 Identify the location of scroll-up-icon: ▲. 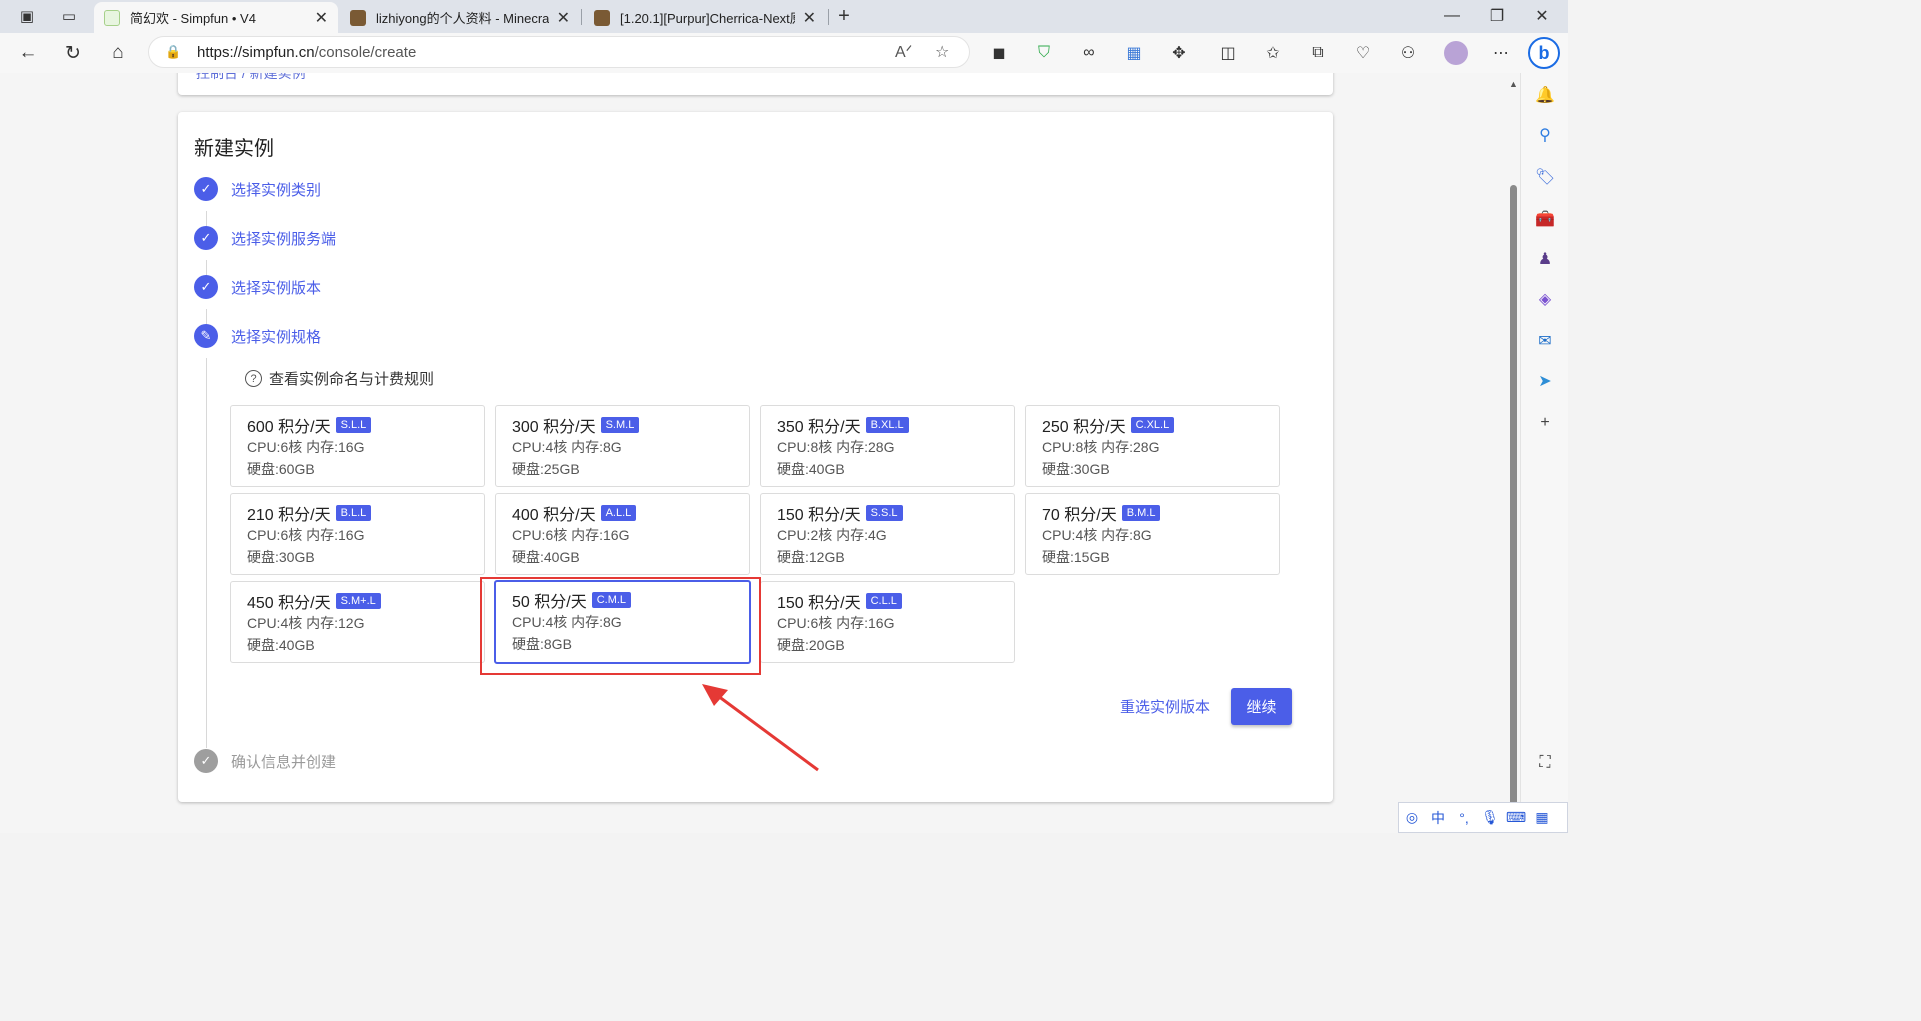
(1513, 84).